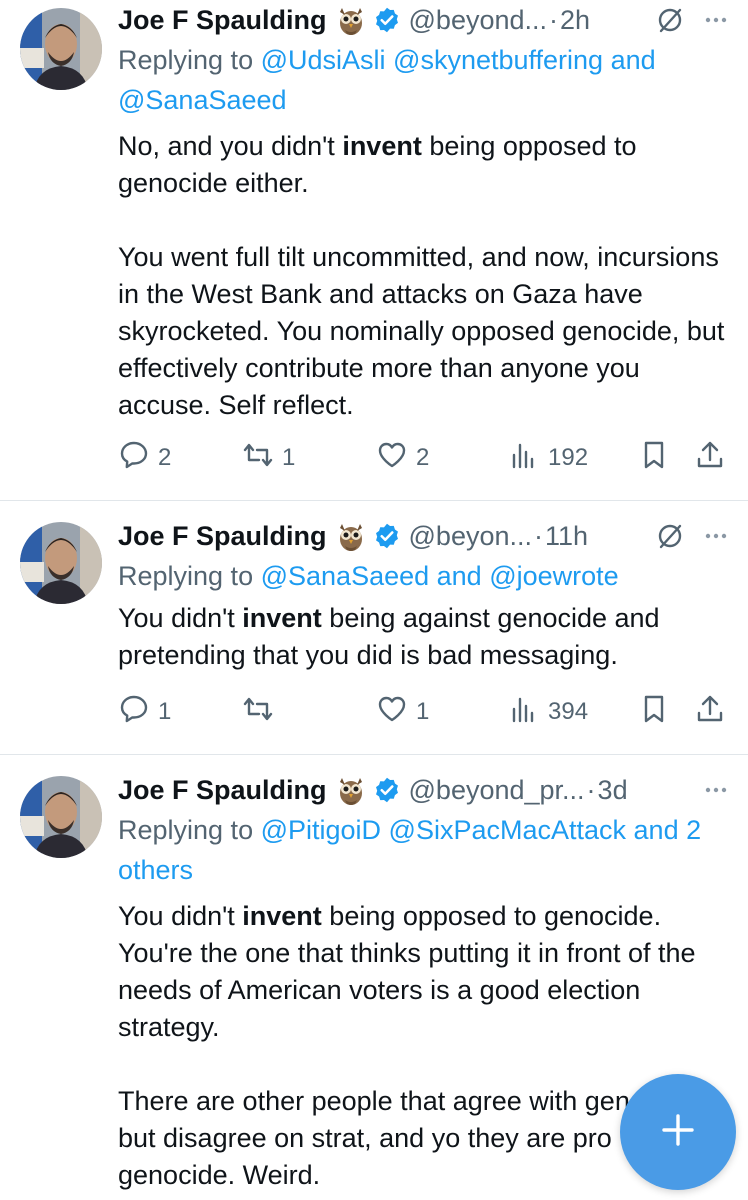 Image resolution: width=748 pixels, height=1200 pixels. I want to click on compose-button, so click(678, 1132).